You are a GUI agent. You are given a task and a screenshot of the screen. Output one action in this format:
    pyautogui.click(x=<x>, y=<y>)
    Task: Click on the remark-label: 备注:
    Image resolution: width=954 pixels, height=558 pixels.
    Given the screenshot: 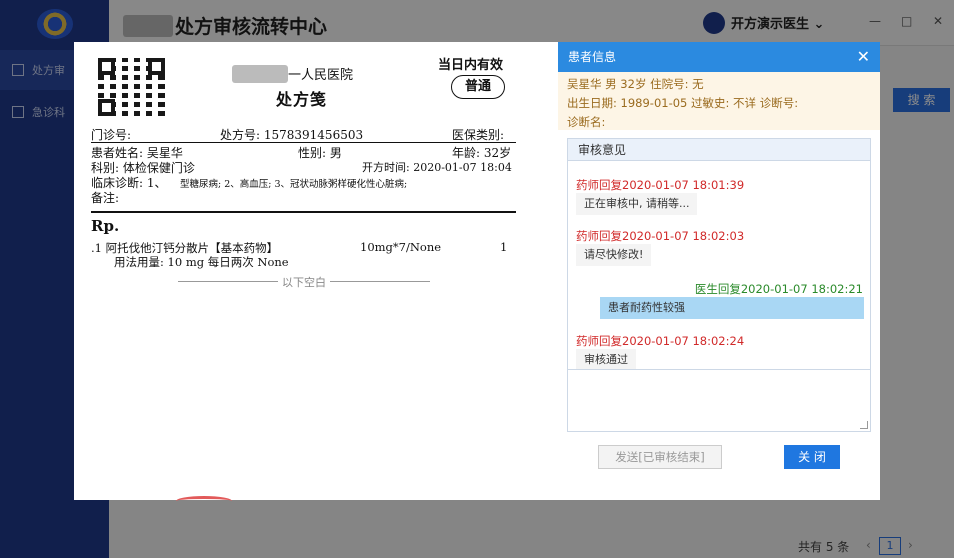 What is the action you would take?
    pyautogui.click(x=105, y=198)
    